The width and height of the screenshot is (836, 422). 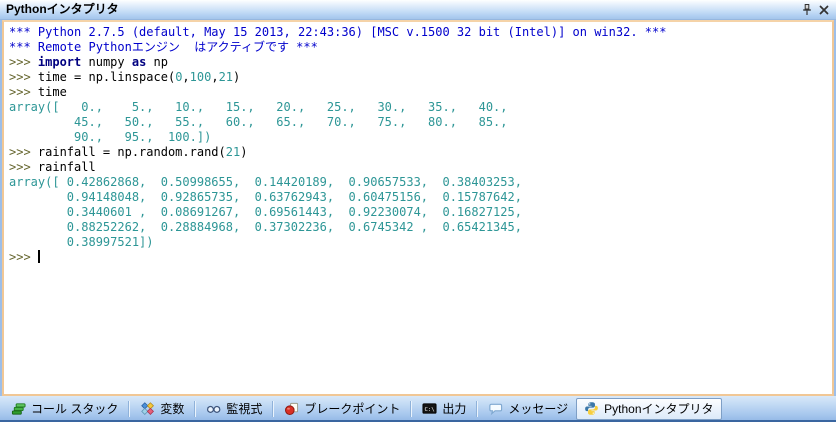 I want to click on tab-label: コール スタック, so click(x=75, y=409).